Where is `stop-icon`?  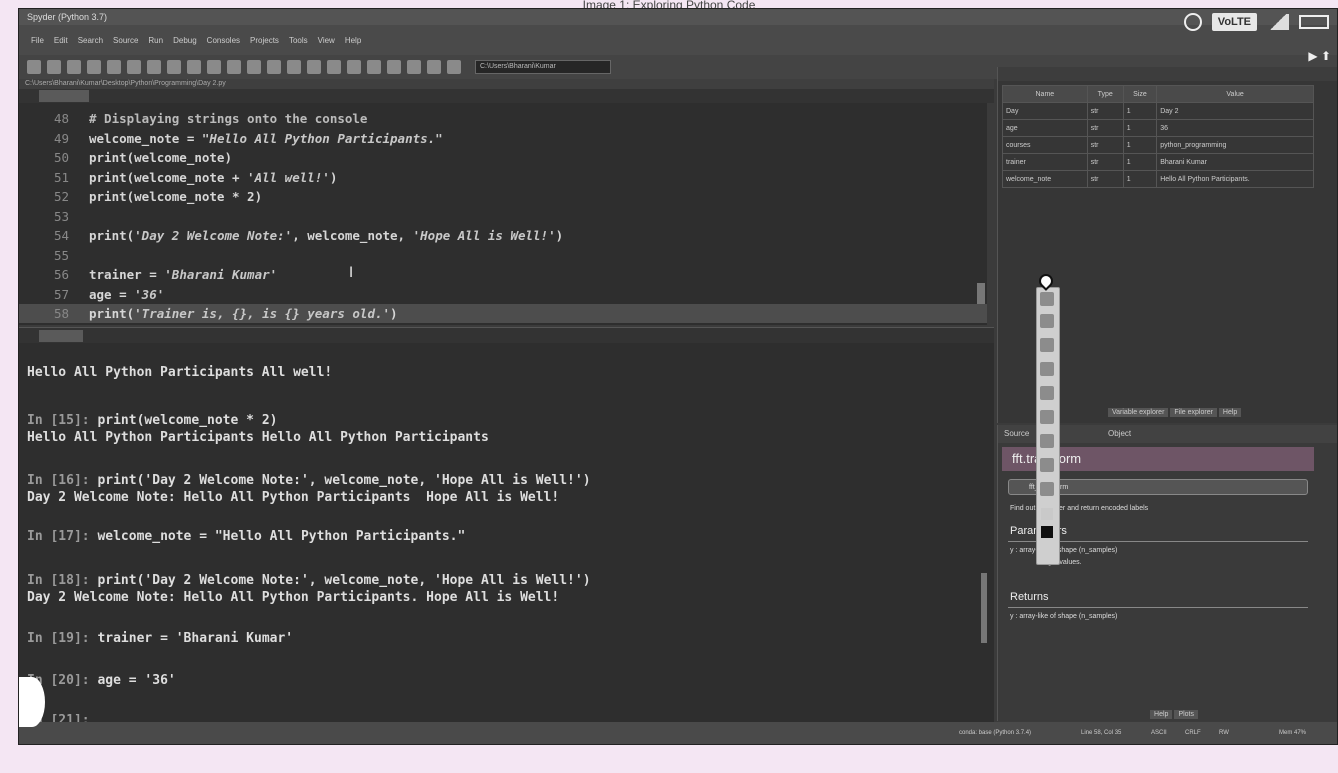 stop-icon is located at coordinates (114, 67).